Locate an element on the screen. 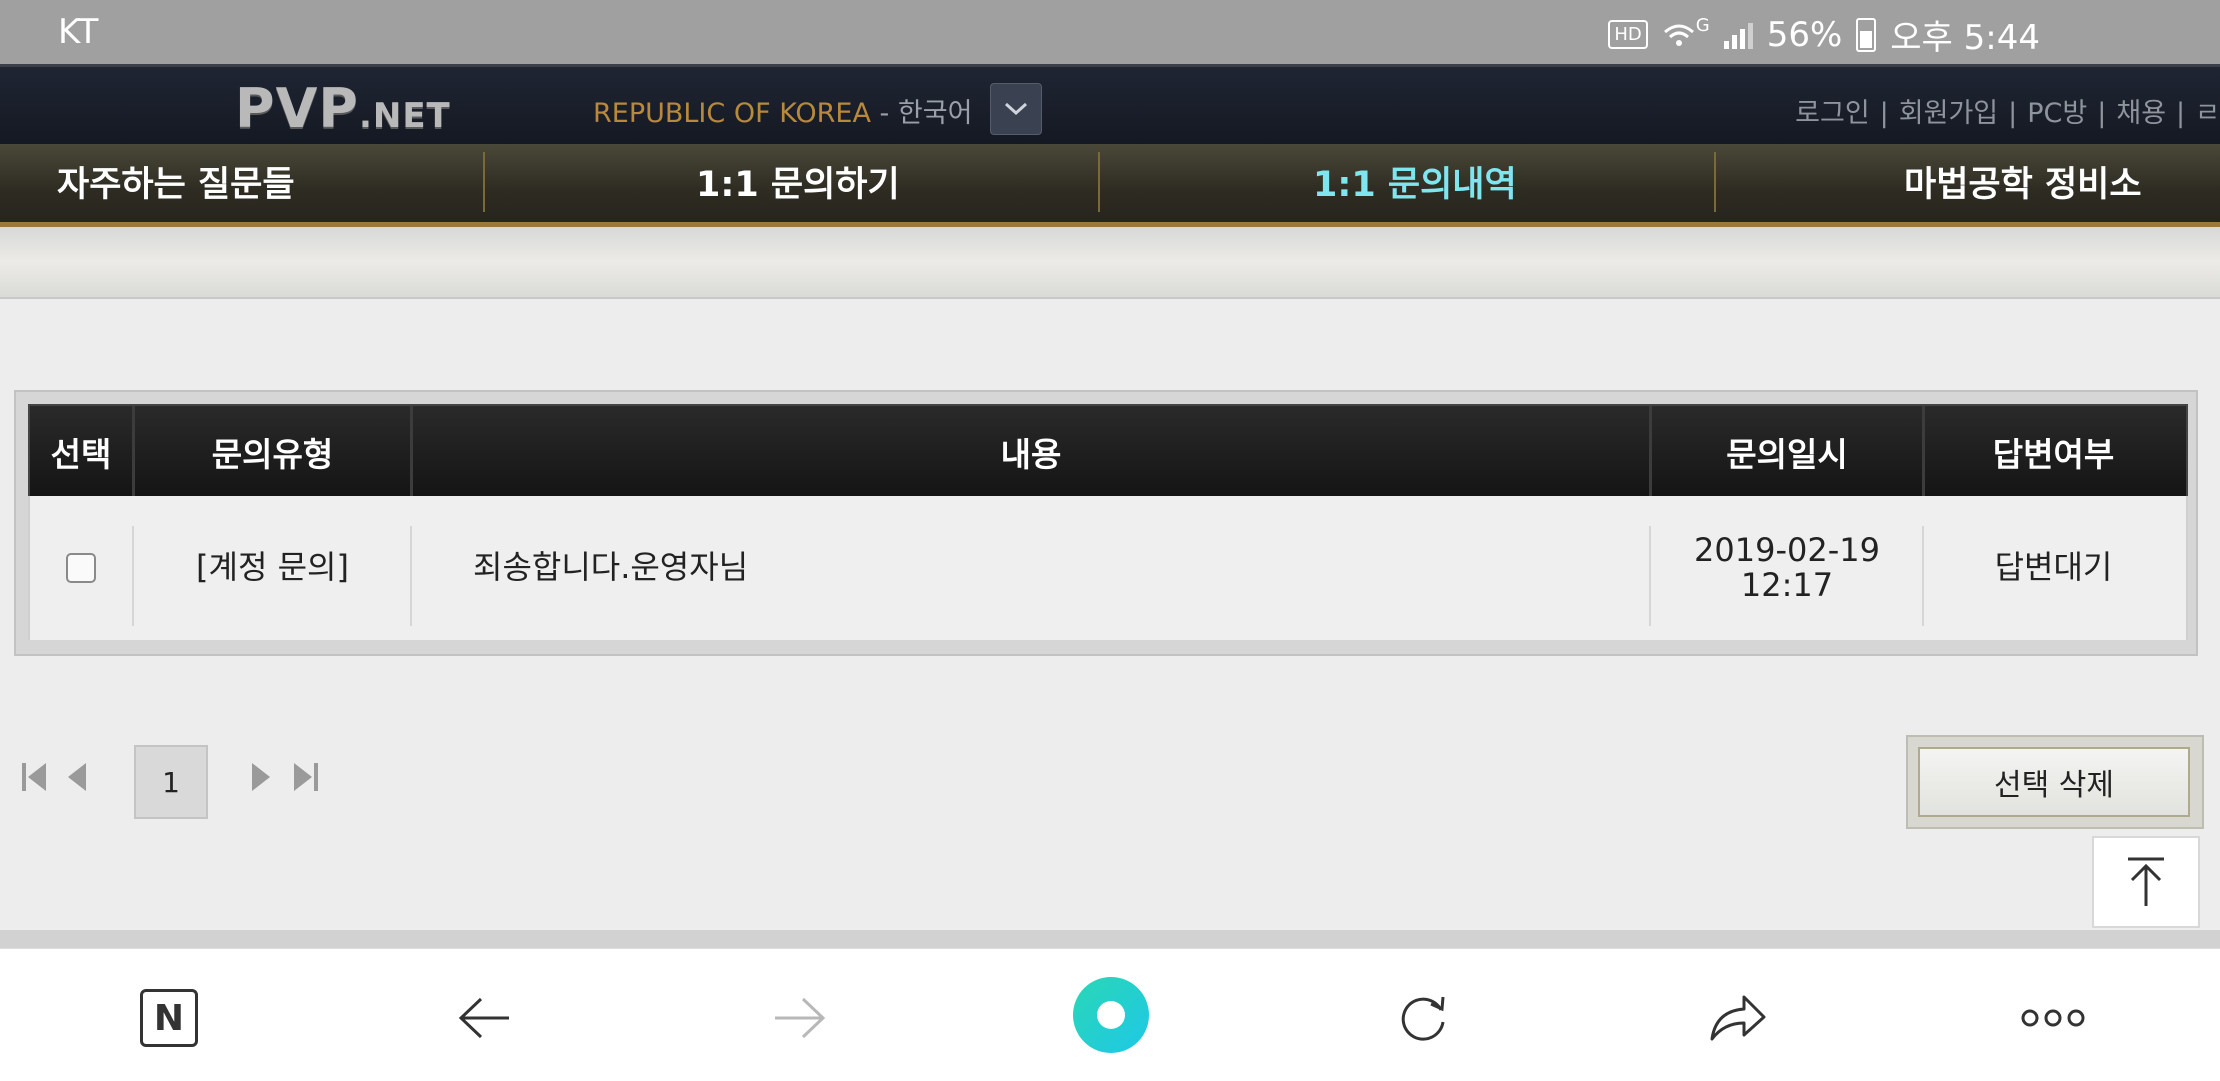 Image resolution: width=2220 pixels, height=1081 pixels. column-header-status: 답변여부 is located at coordinates (2053, 454).